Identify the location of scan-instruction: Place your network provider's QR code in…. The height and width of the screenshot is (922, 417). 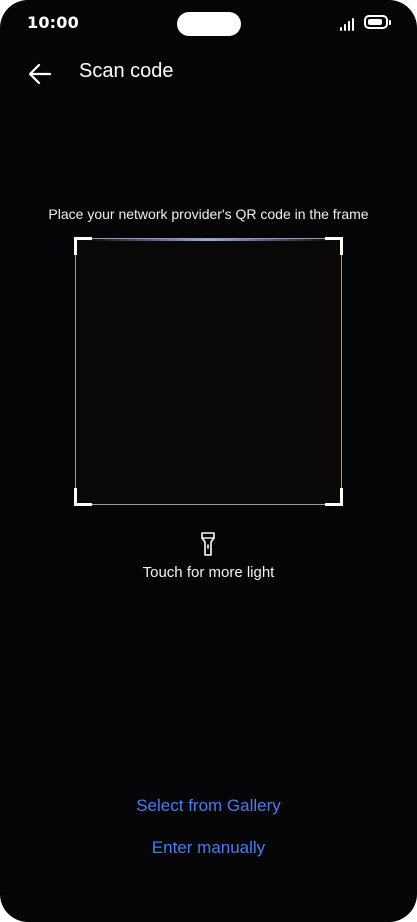
(208, 214).